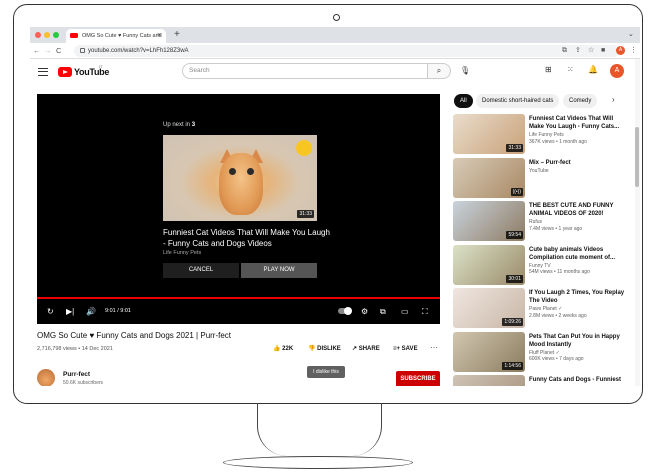 Image resolution: width=656 pixels, height=475 pixels. I want to click on scrollbar-thumb, so click(637, 157).